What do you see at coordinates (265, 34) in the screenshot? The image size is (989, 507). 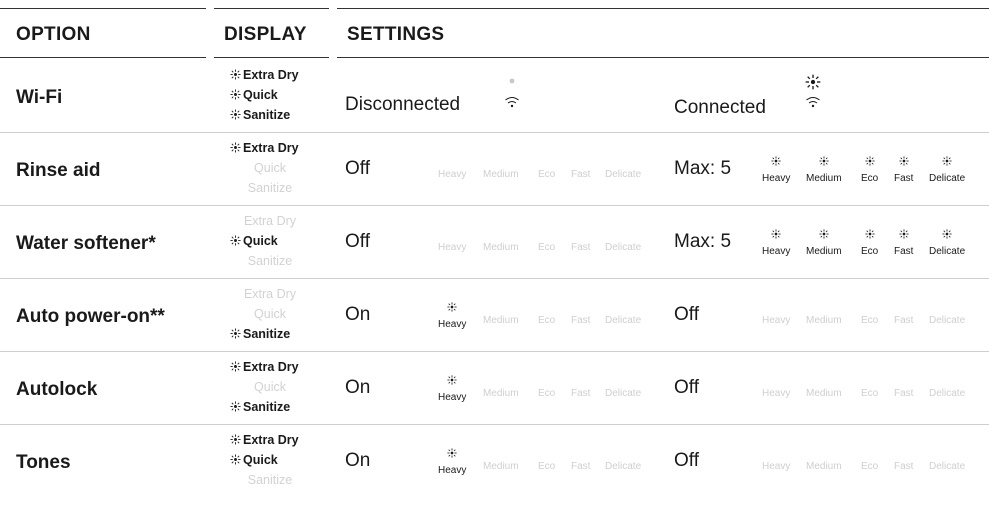 I see `header-display: DISPLAY` at bounding box center [265, 34].